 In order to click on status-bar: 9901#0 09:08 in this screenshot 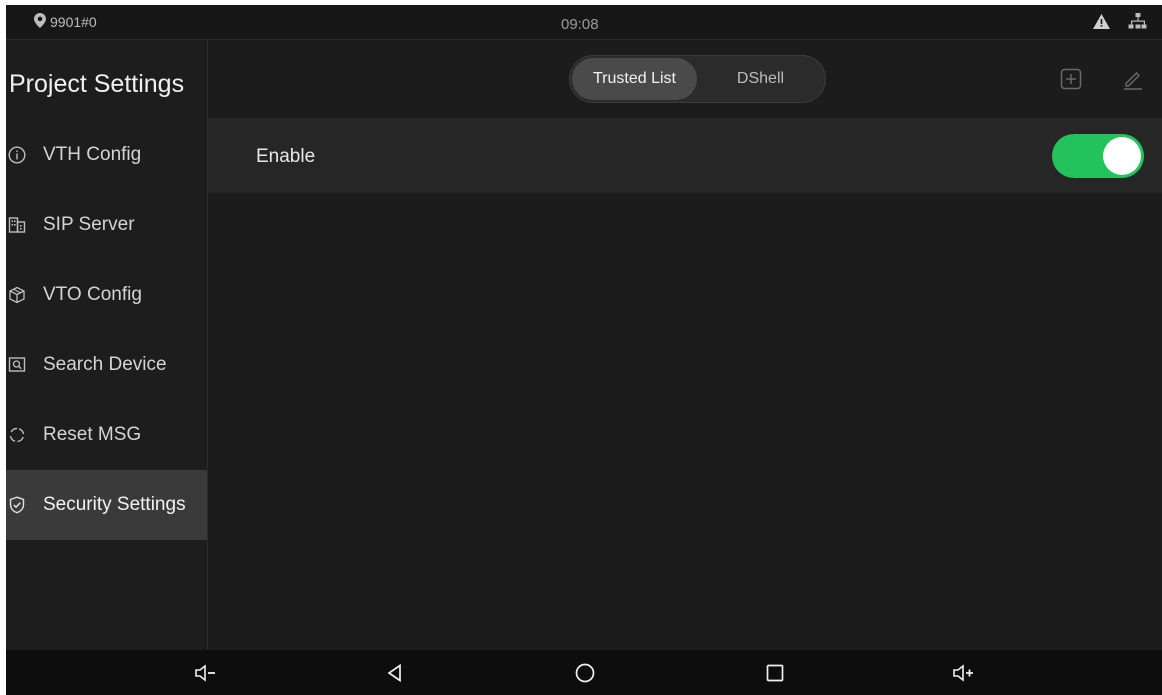, I will do `click(584, 22)`.